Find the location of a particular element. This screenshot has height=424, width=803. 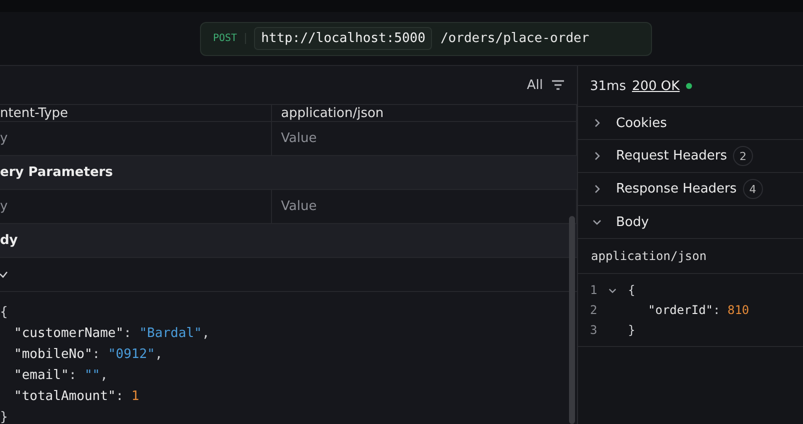

filter-dropdown: All is located at coordinates (534, 85).